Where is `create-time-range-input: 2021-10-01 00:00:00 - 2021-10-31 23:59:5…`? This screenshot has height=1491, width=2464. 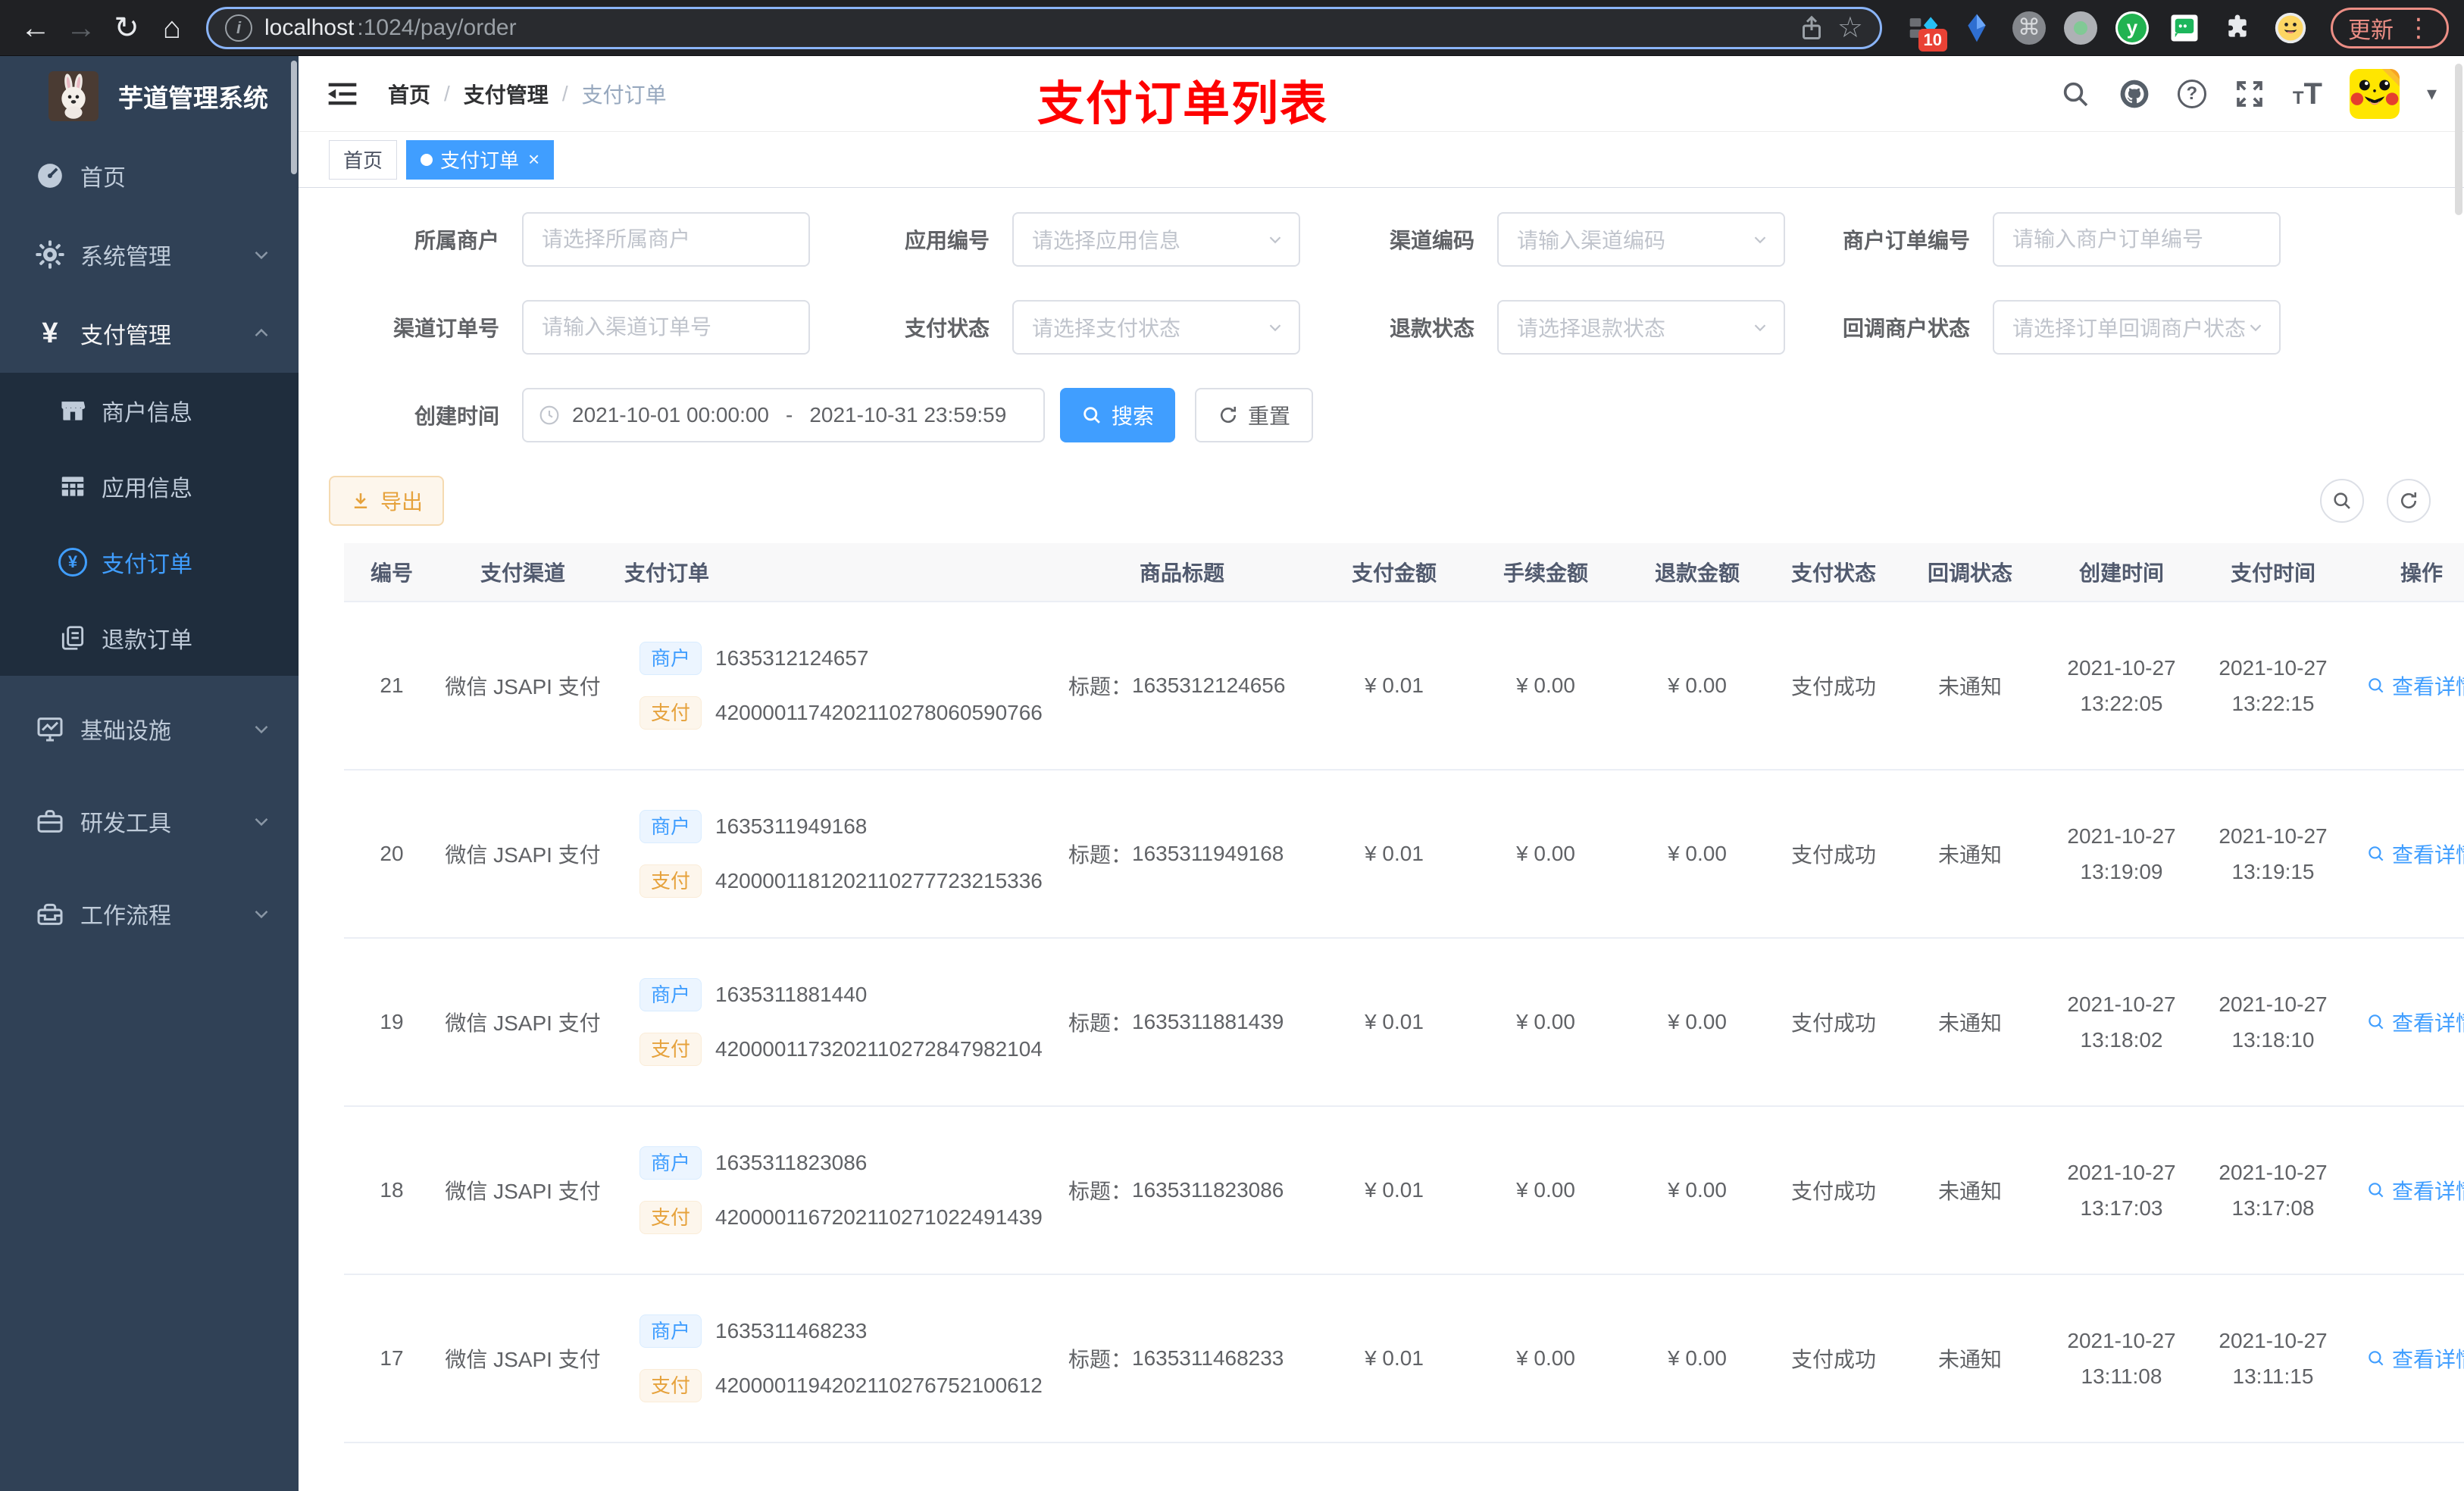
create-time-range-input: 2021-10-01 00:00:00 - 2021-10-31 23:59:5… is located at coordinates (783, 415).